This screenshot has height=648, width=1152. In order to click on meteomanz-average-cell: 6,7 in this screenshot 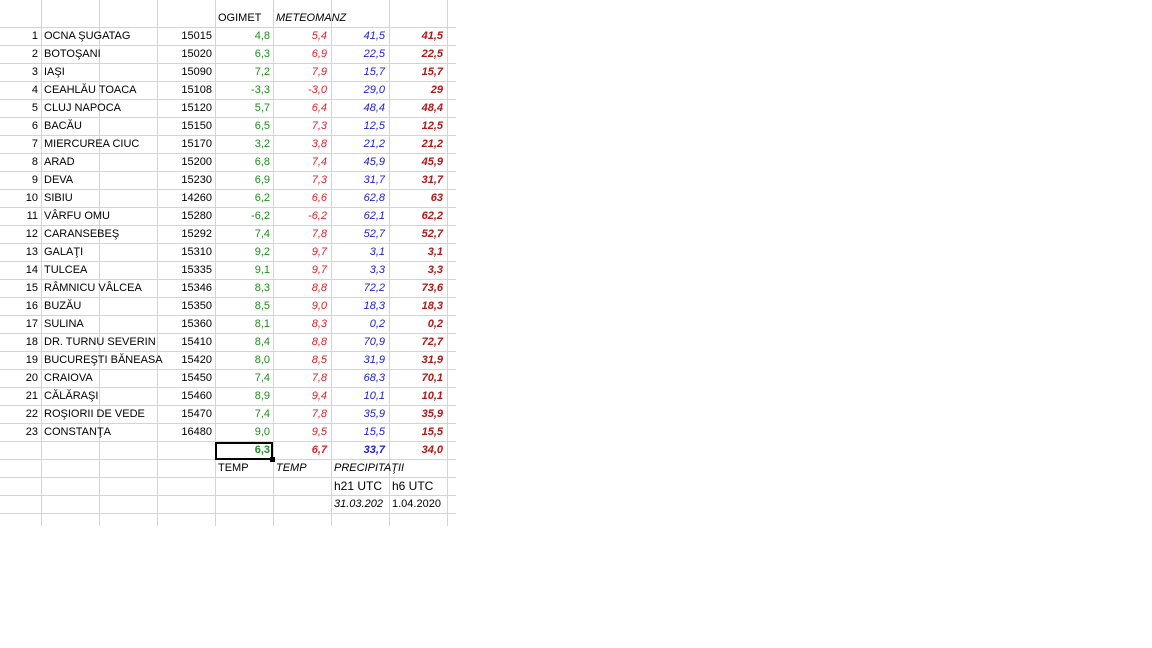, I will do `click(302, 451)`.